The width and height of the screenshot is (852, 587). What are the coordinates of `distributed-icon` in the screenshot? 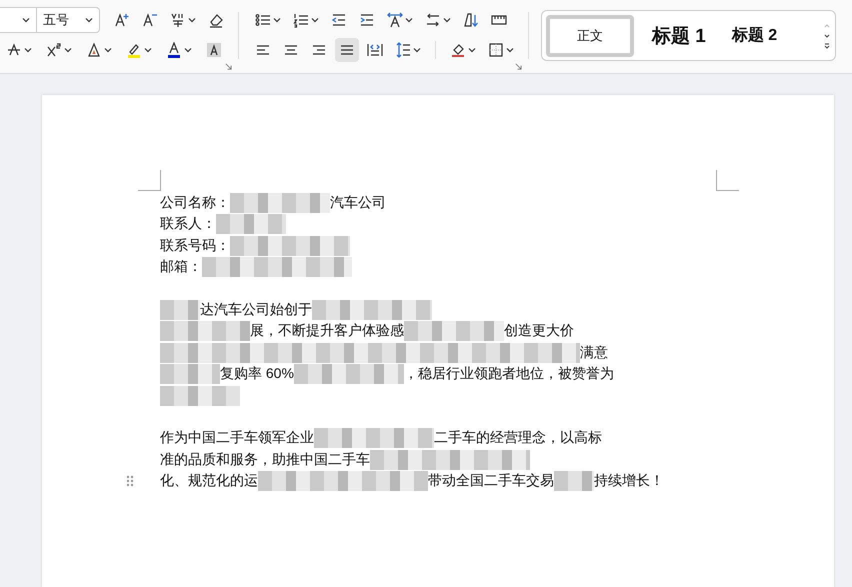 It's located at (375, 50).